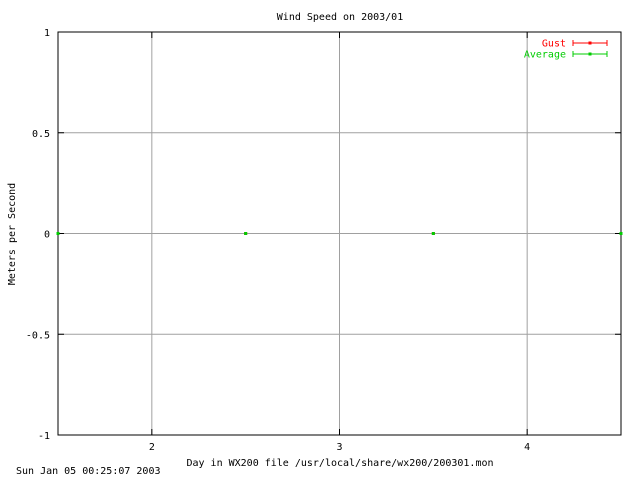 The height and width of the screenshot is (480, 640). What do you see at coordinates (88, 471) in the screenshot?
I see `generated-timestamp: Sun Jan 05 00:25:07 2003` at bounding box center [88, 471].